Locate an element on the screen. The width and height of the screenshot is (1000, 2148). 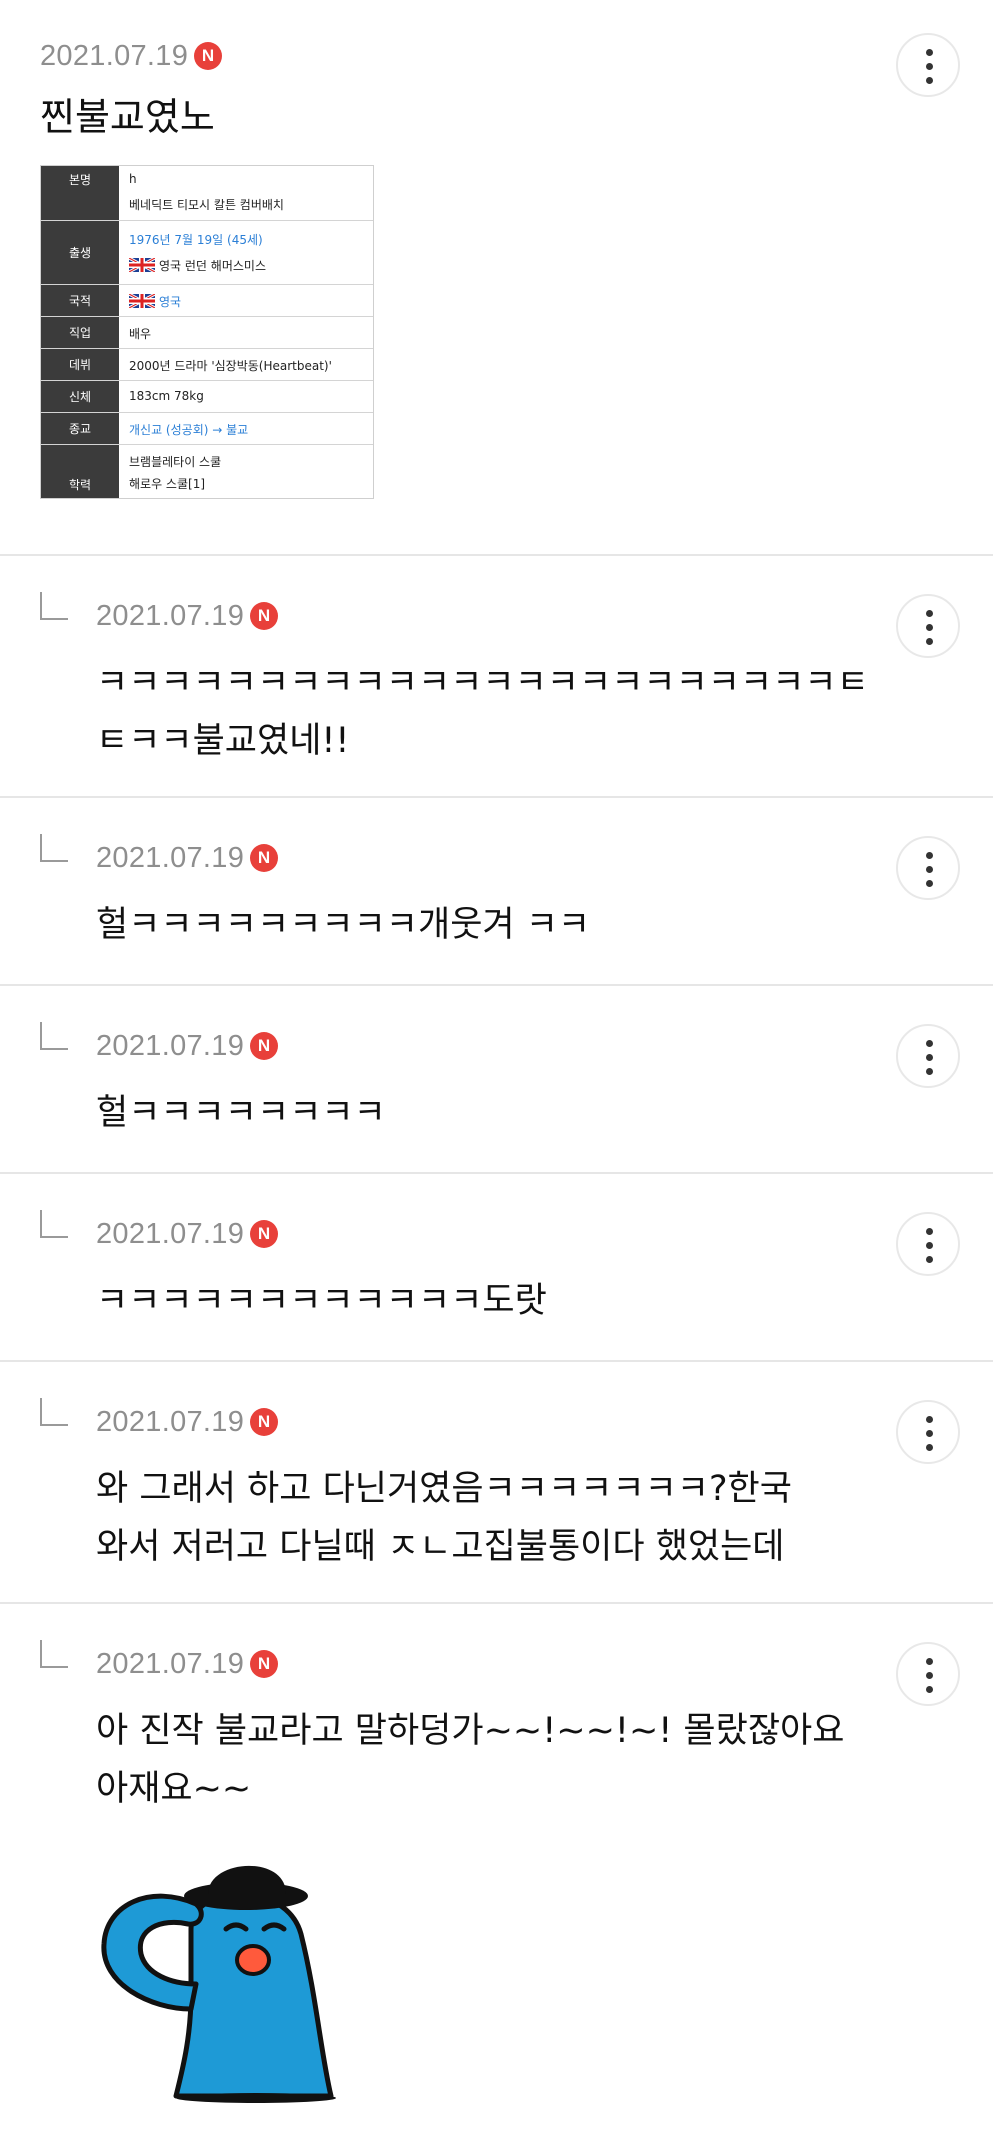
reply-item: 2021.07.19 N 헐ㅋㅋㅋㅋㅋㅋㅋㅋ is located at coordinates (496, 1080).